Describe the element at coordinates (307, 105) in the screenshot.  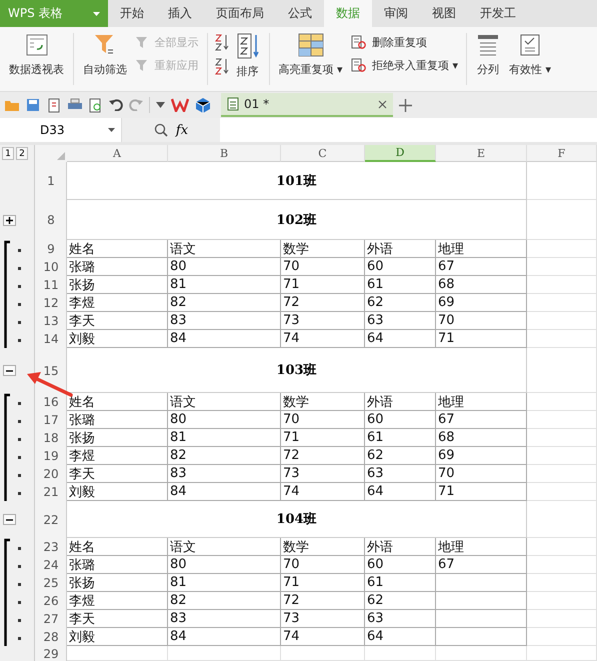
I see `document-tab: 01 *` at that location.